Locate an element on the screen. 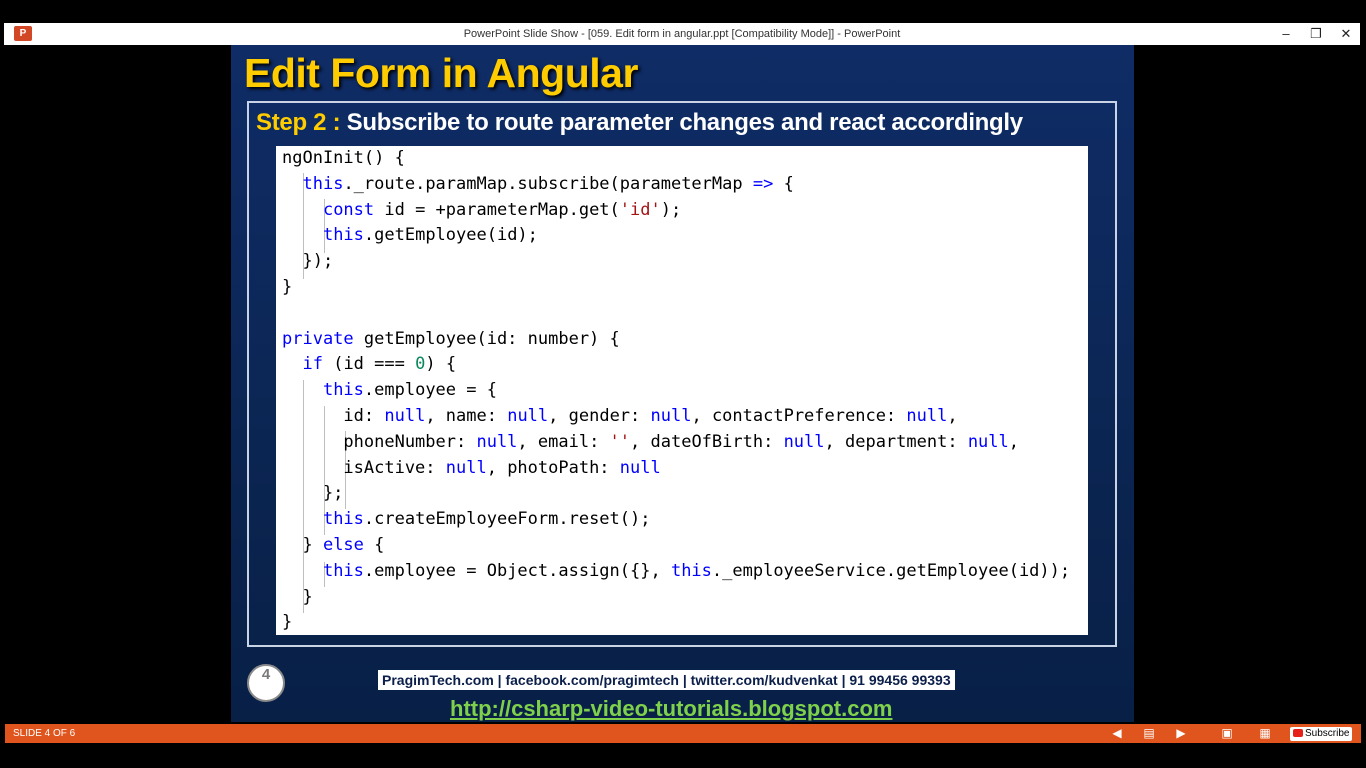 The height and width of the screenshot is (768, 1366). subscribe-button: Subscribe is located at coordinates (1321, 734).